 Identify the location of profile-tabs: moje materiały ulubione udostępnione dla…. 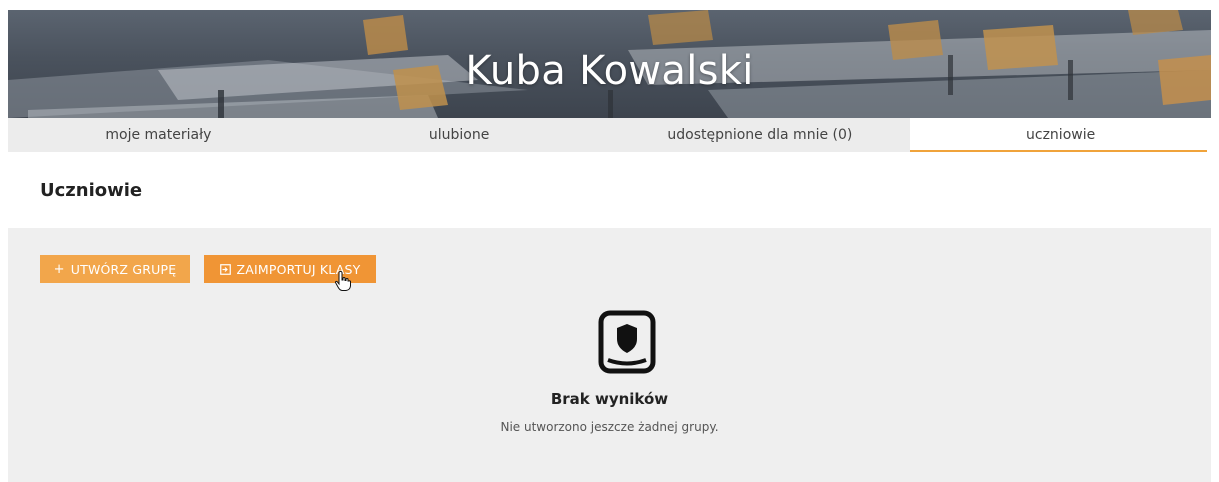
(609, 135).